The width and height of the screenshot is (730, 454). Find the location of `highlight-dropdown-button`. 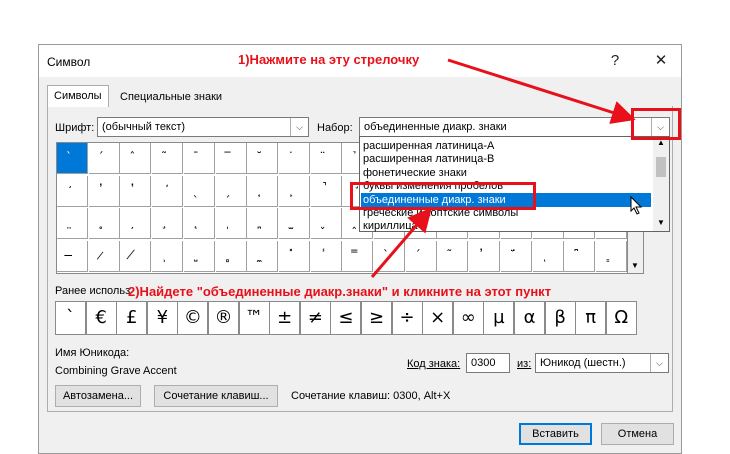

highlight-dropdown-button is located at coordinates (656, 124).